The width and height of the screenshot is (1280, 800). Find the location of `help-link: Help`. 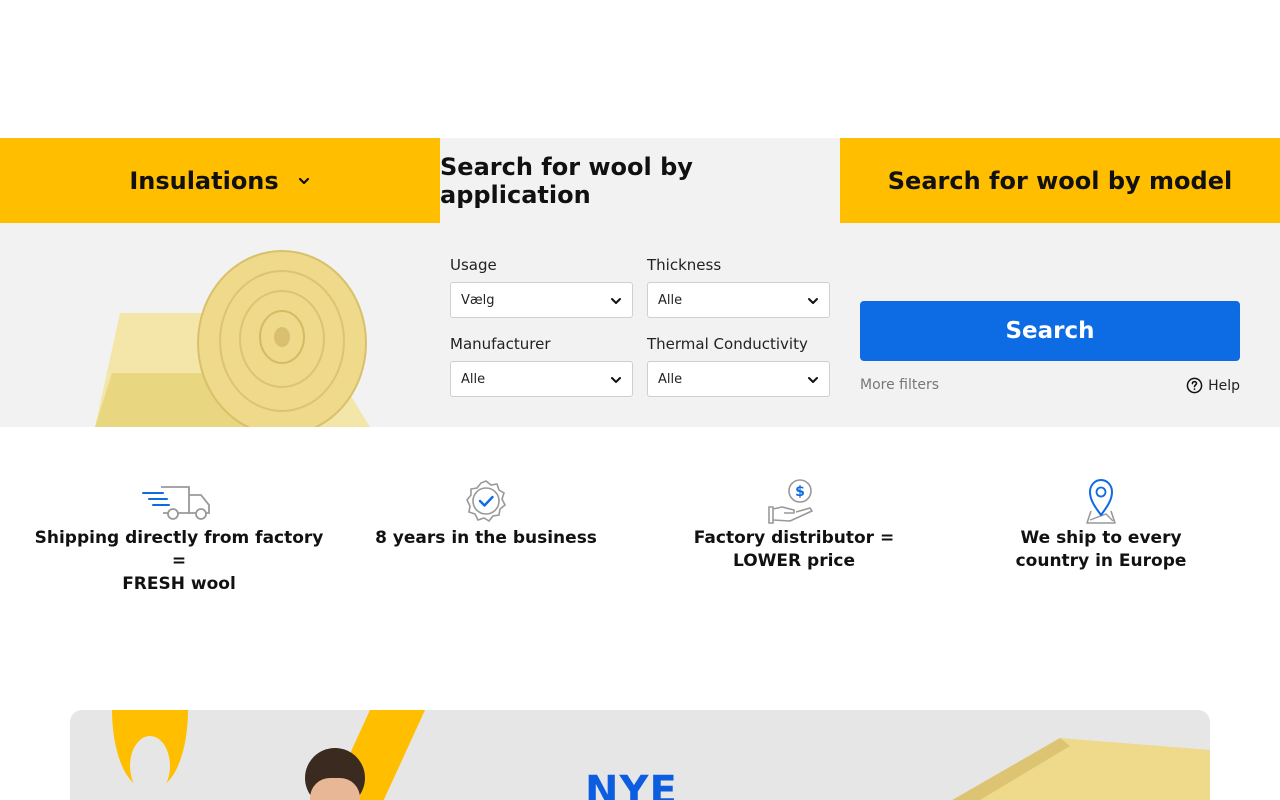

help-link: Help is located at coordinates (1213, 385).